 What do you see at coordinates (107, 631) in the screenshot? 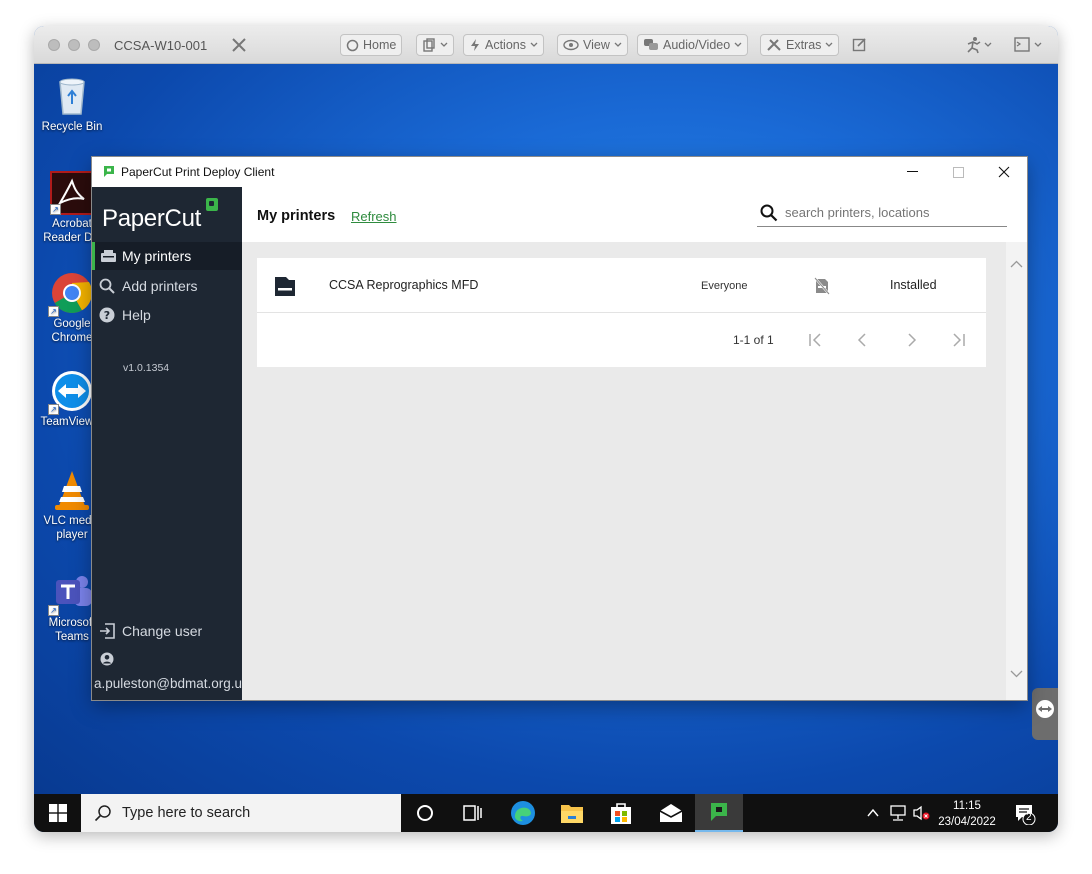
I see `sign-in-icon` at bounding box center [107, 631].